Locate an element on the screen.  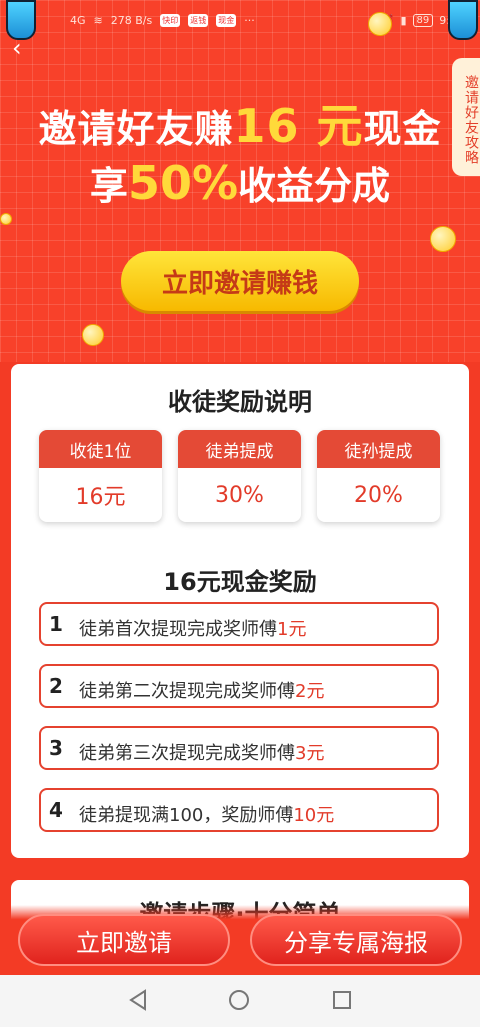
reward-step: 4 徒弟提现满100，奖励师傅10元 is located at coordinates (239, 810).